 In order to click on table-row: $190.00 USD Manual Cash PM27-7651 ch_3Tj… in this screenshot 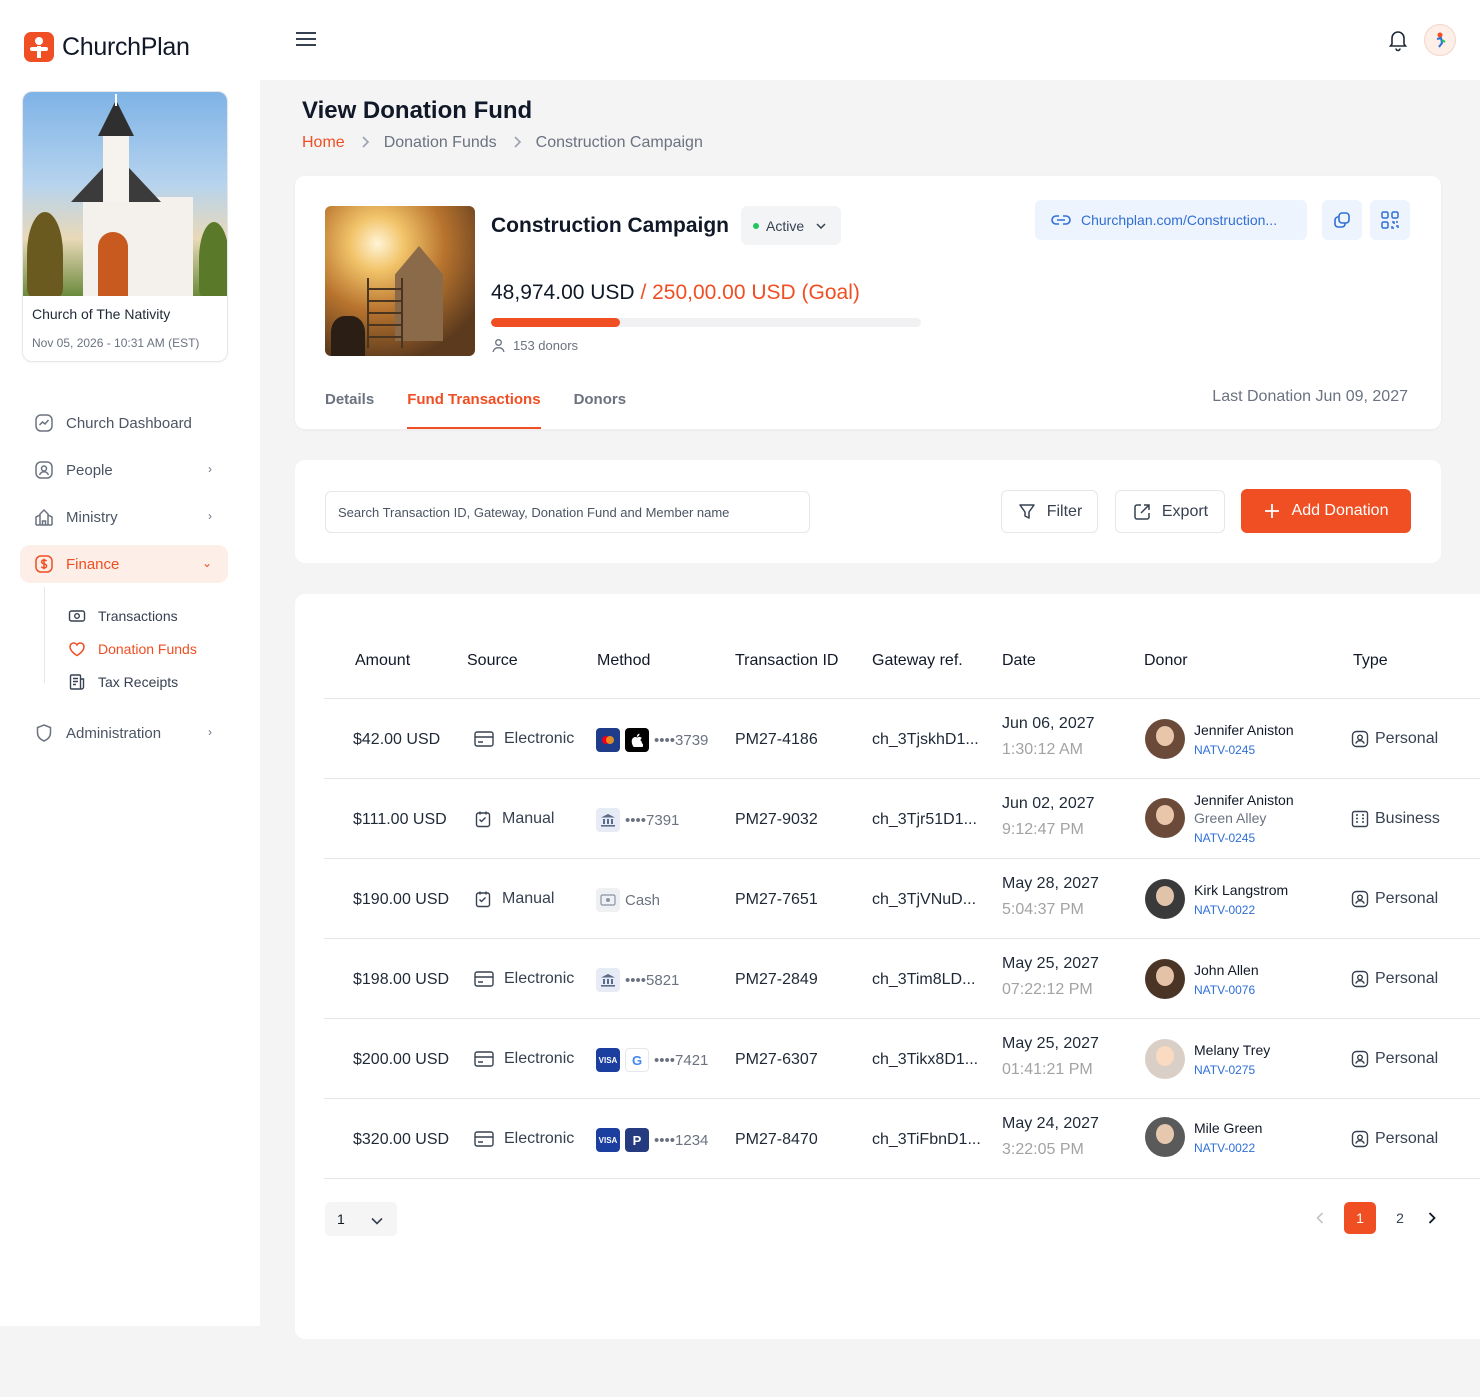, I will do `click(902, 899)`.